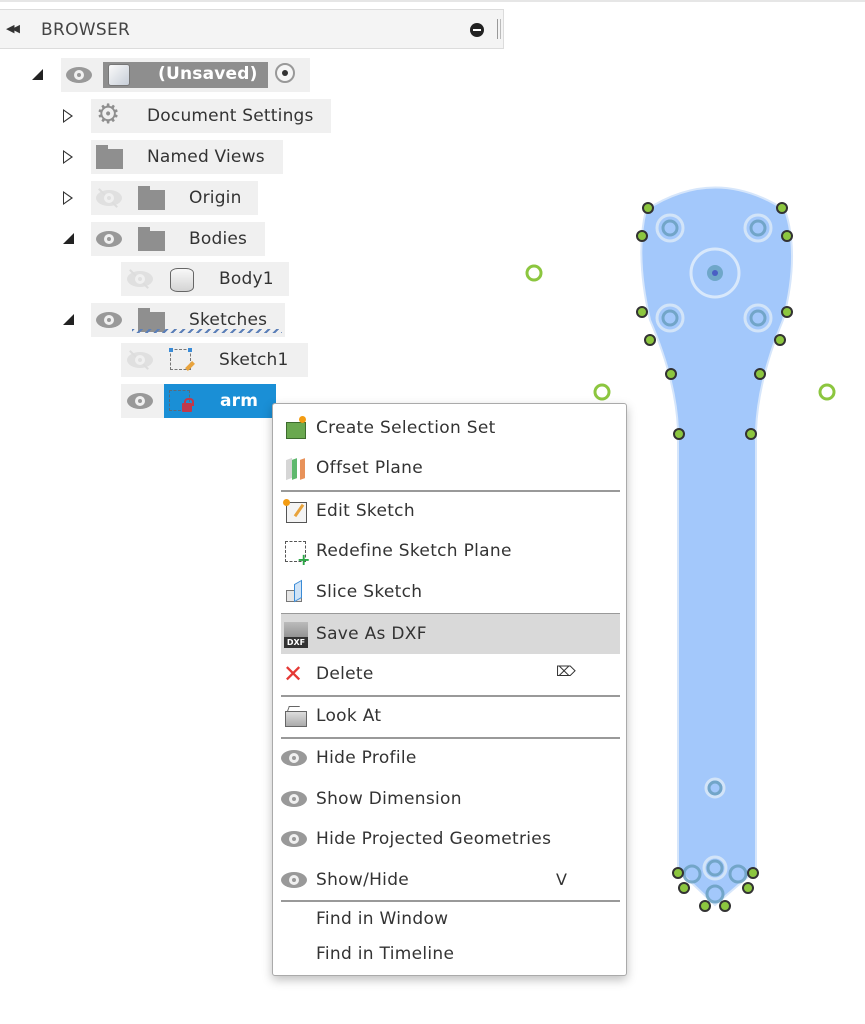 This screenshot has width=865, height=1024. What do you see at coordinates (293, 674) in the screenshot?
I see `delete-icon: ✕` at bounding box center [293, 674].